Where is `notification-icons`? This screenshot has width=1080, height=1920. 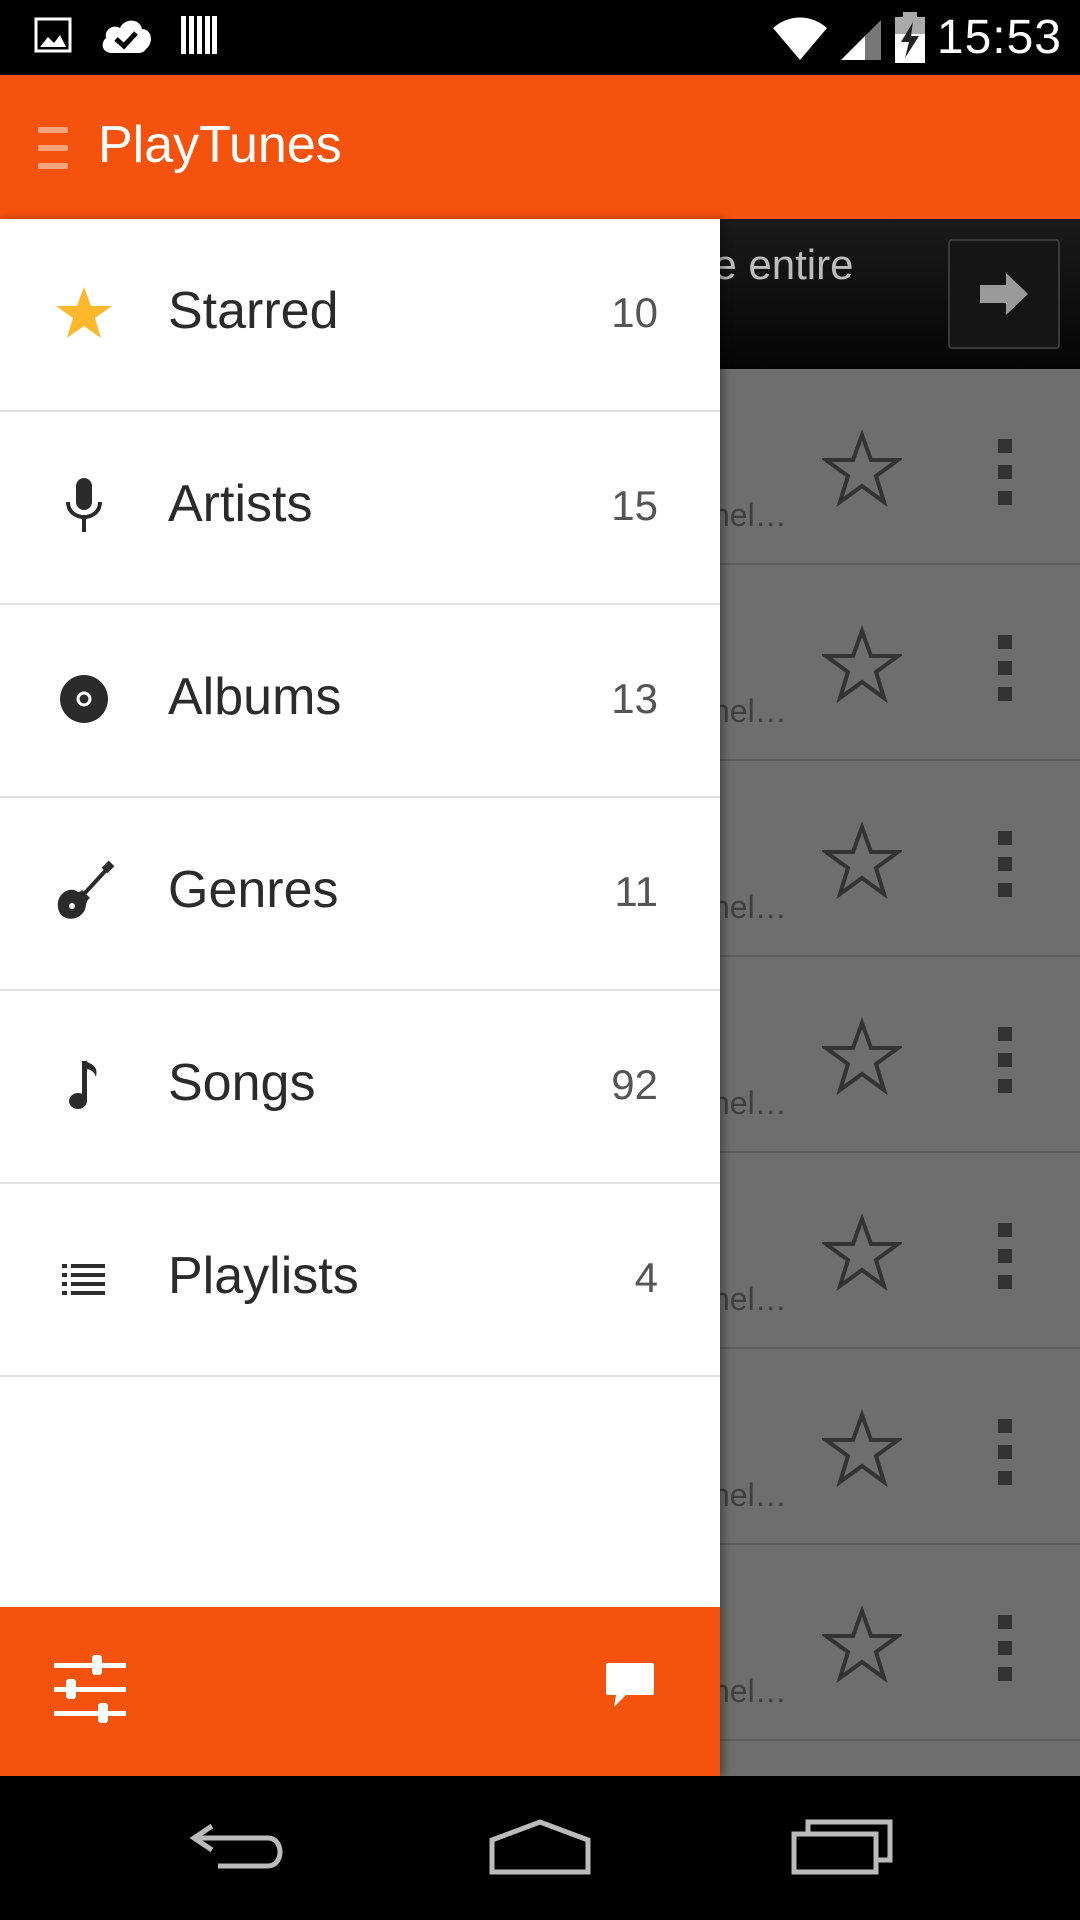
notification-icons is located at coordinates (126, 35).